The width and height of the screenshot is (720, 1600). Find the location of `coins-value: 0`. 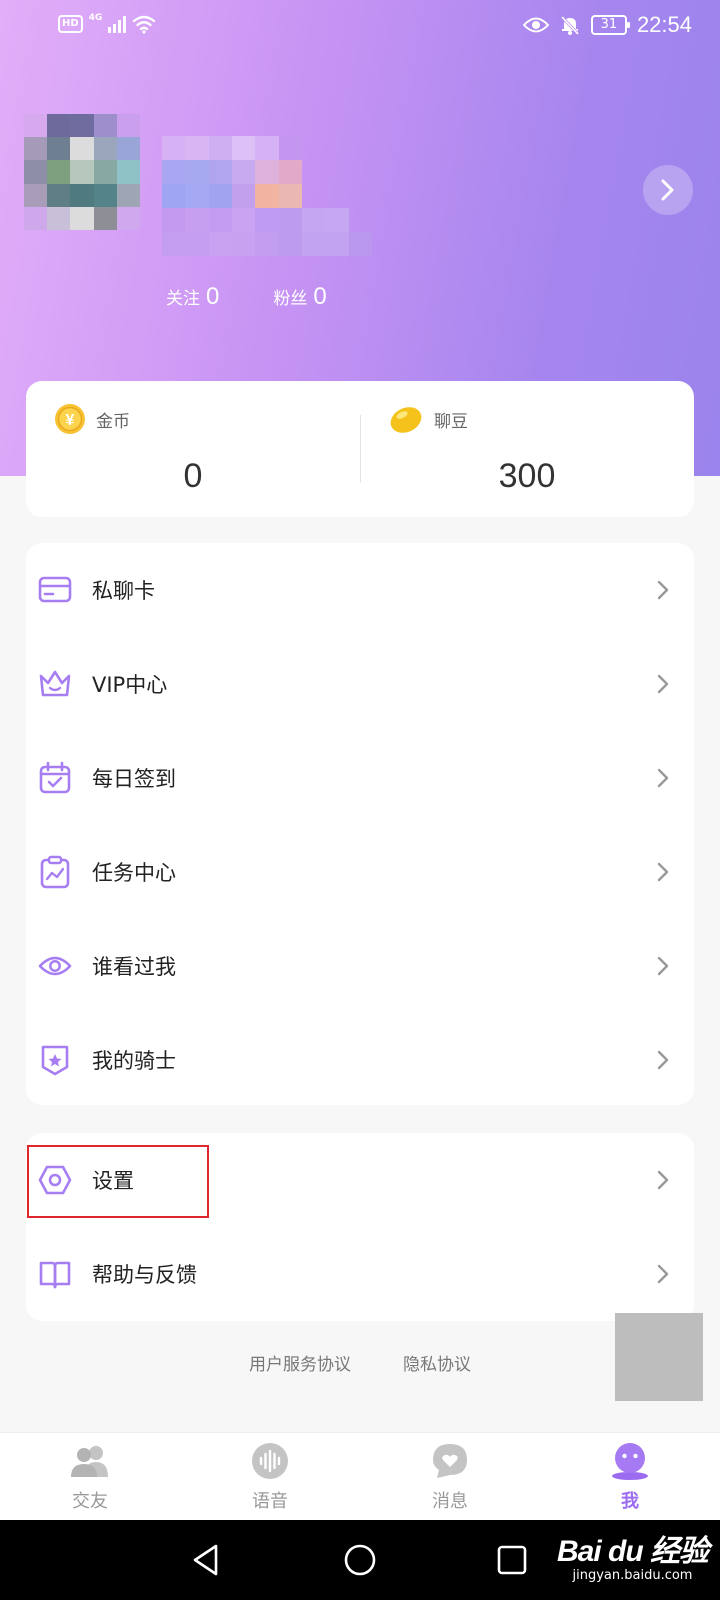

coins-value: 0 is located at coordinates (193, 476).